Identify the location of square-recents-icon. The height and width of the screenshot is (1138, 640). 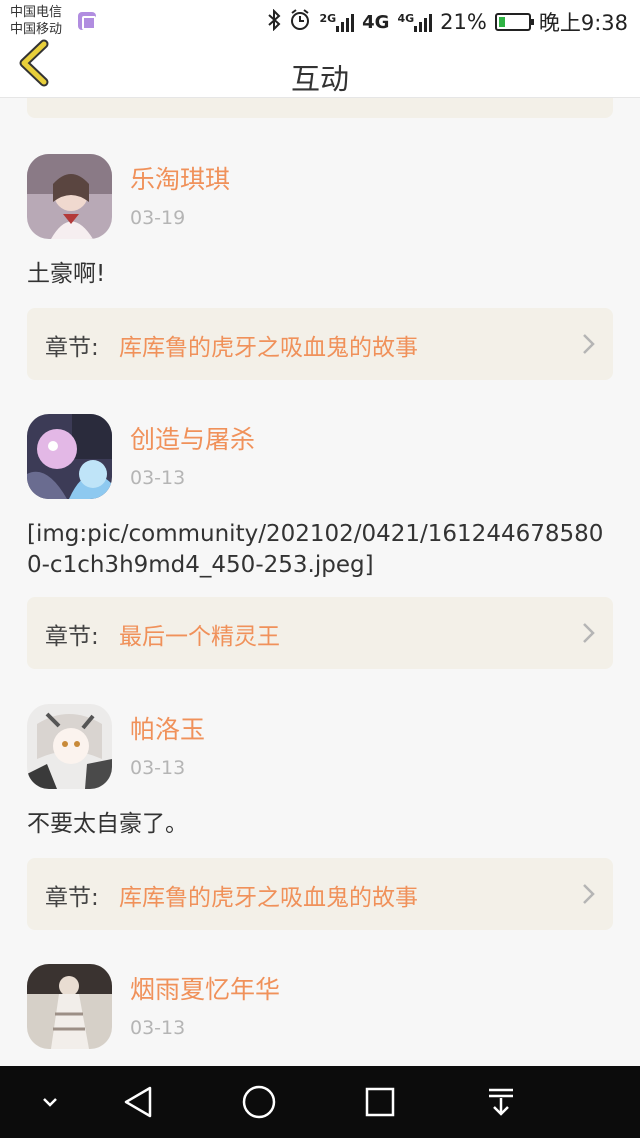
(380, 1102).